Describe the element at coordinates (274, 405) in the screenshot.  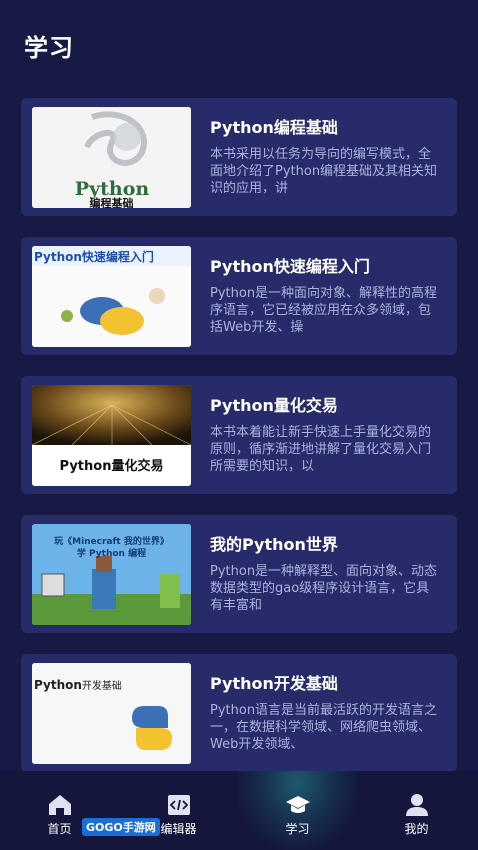
I see `book-title: Python量化交易` at that location.